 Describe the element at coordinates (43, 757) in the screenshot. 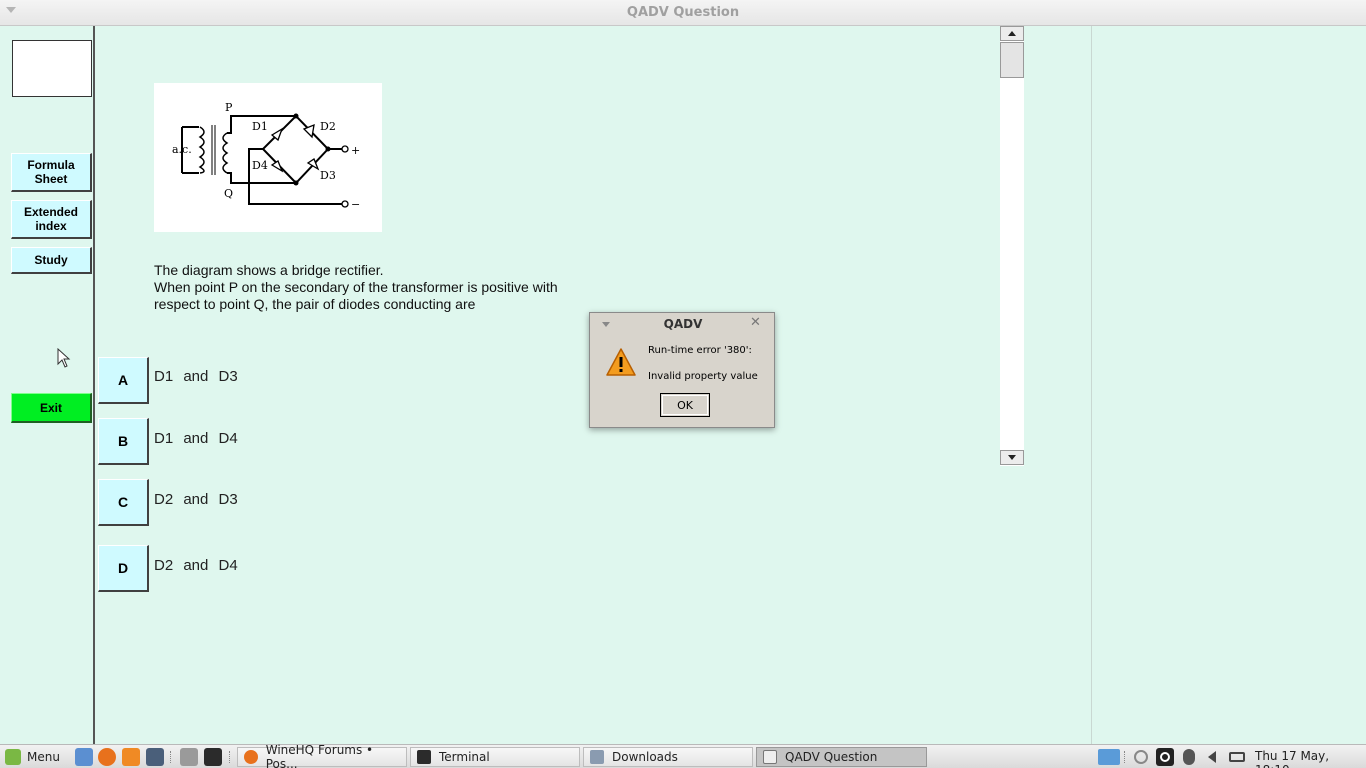

I see `menu-label: Menu` at that location.